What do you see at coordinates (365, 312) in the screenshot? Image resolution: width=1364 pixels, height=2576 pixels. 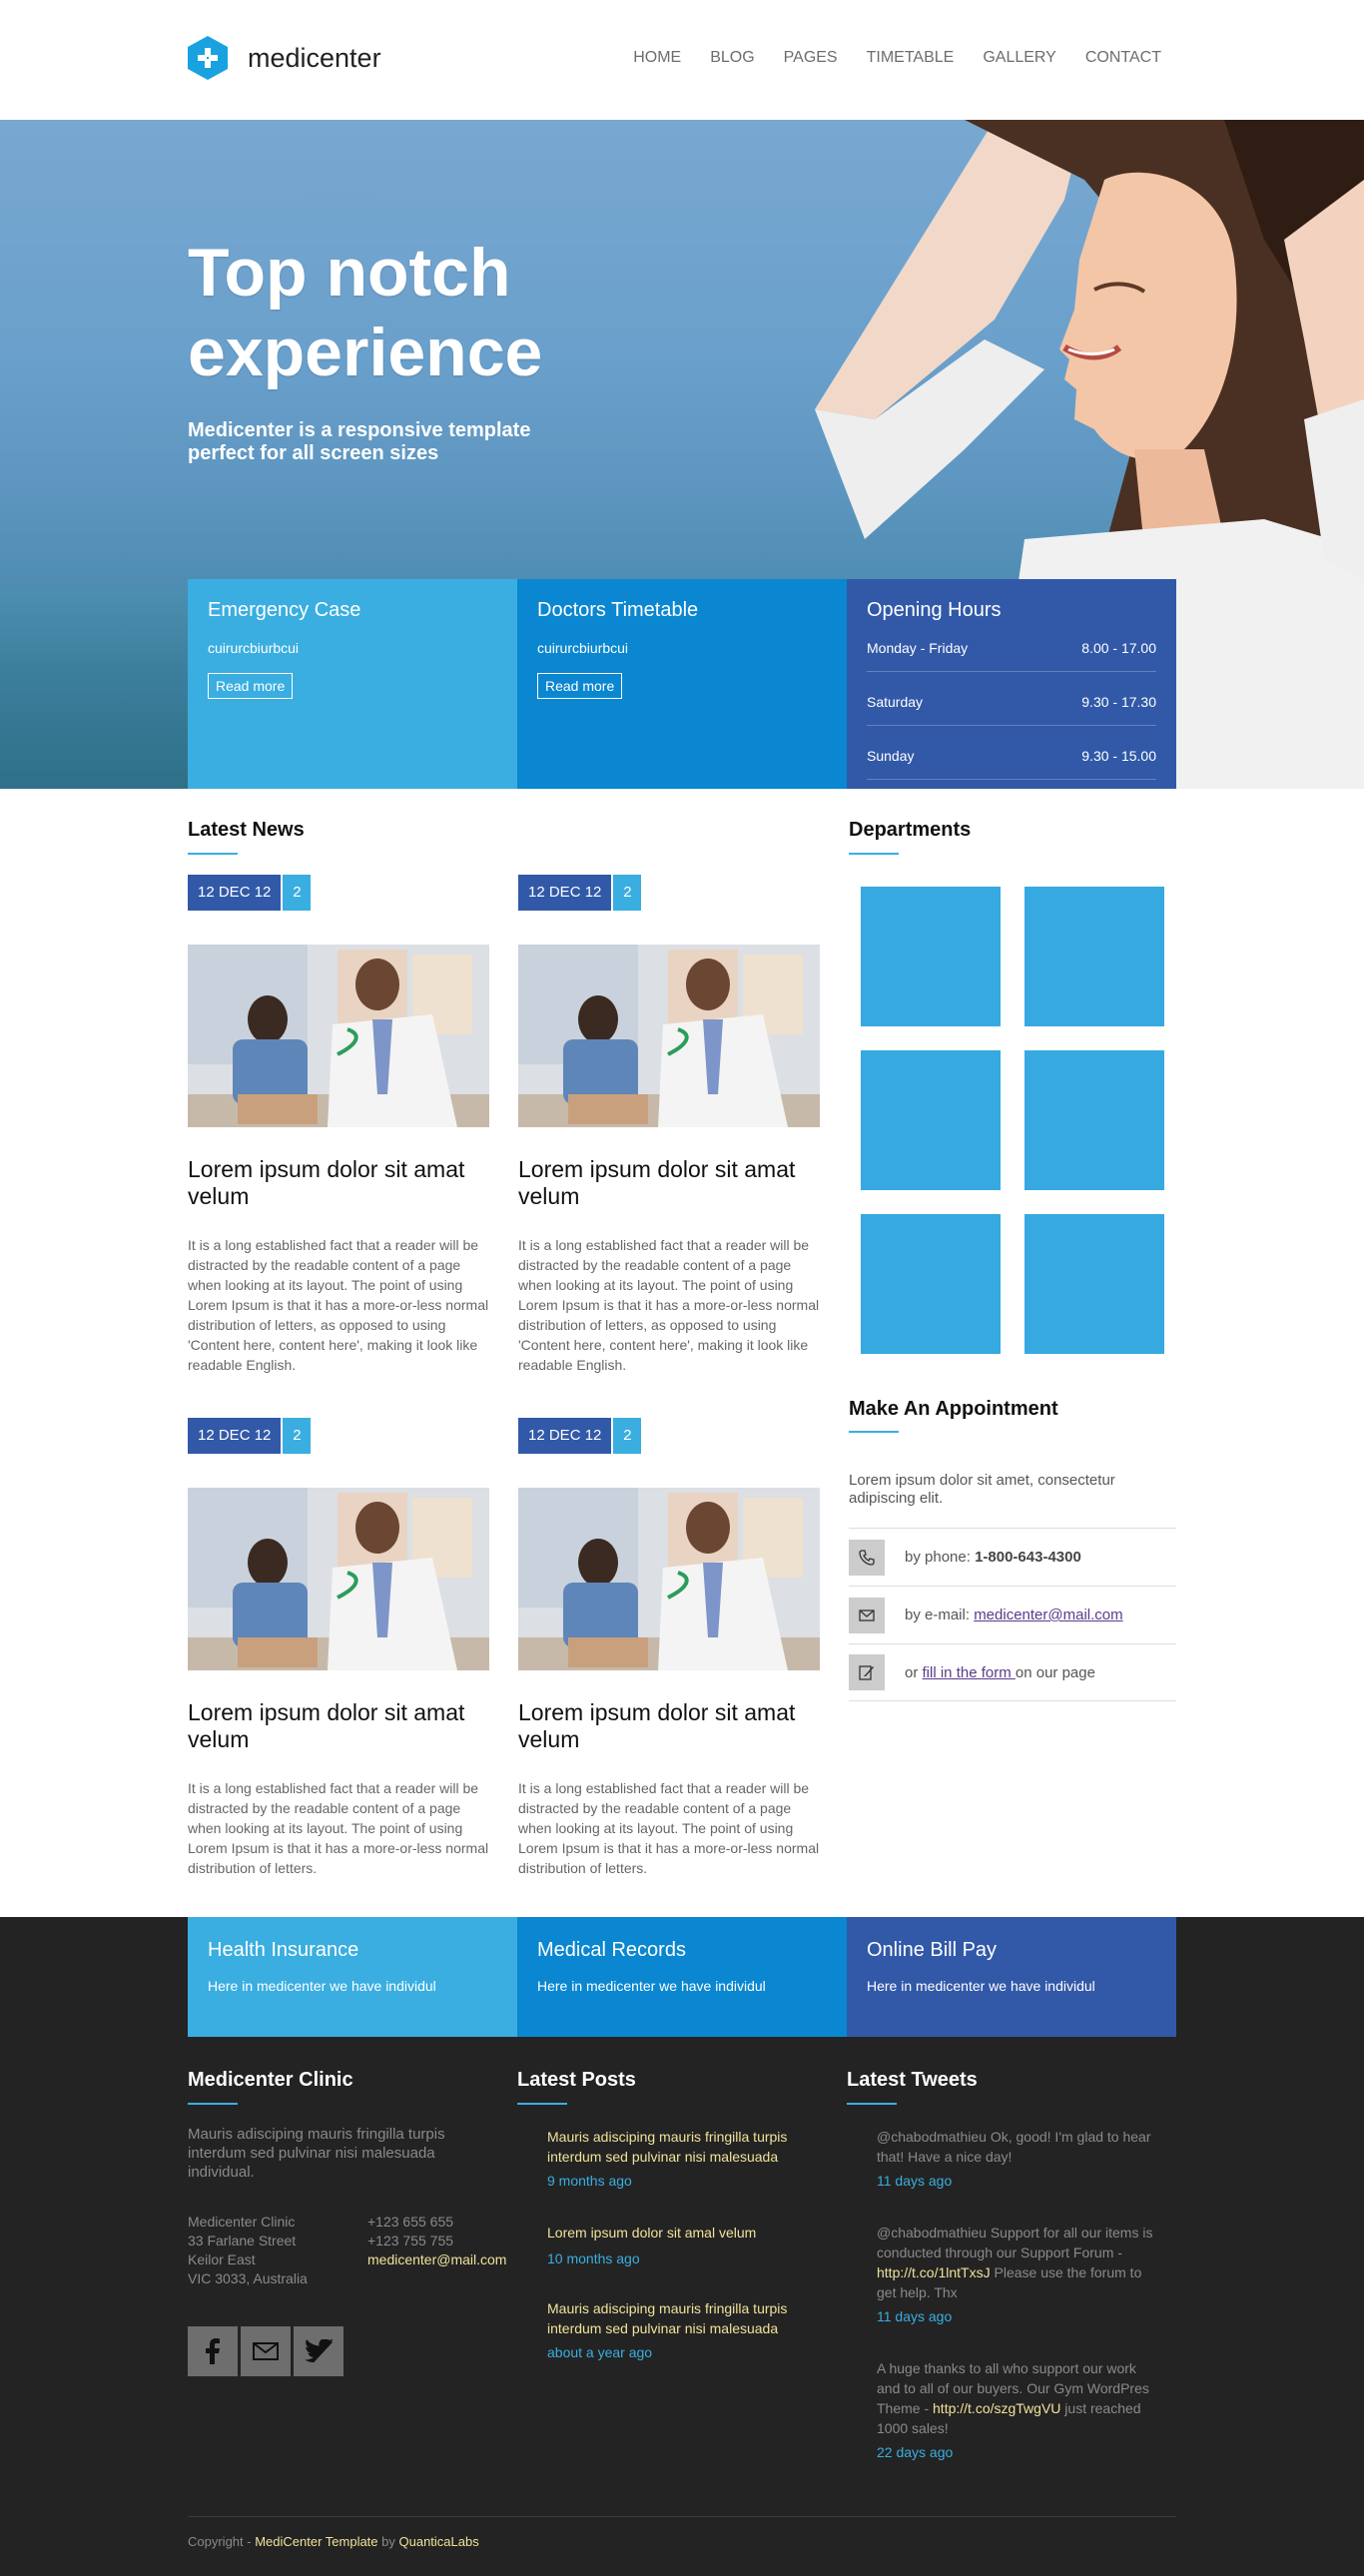 I see `hero-title: Top notch experience` at bounding box center [365, 312].